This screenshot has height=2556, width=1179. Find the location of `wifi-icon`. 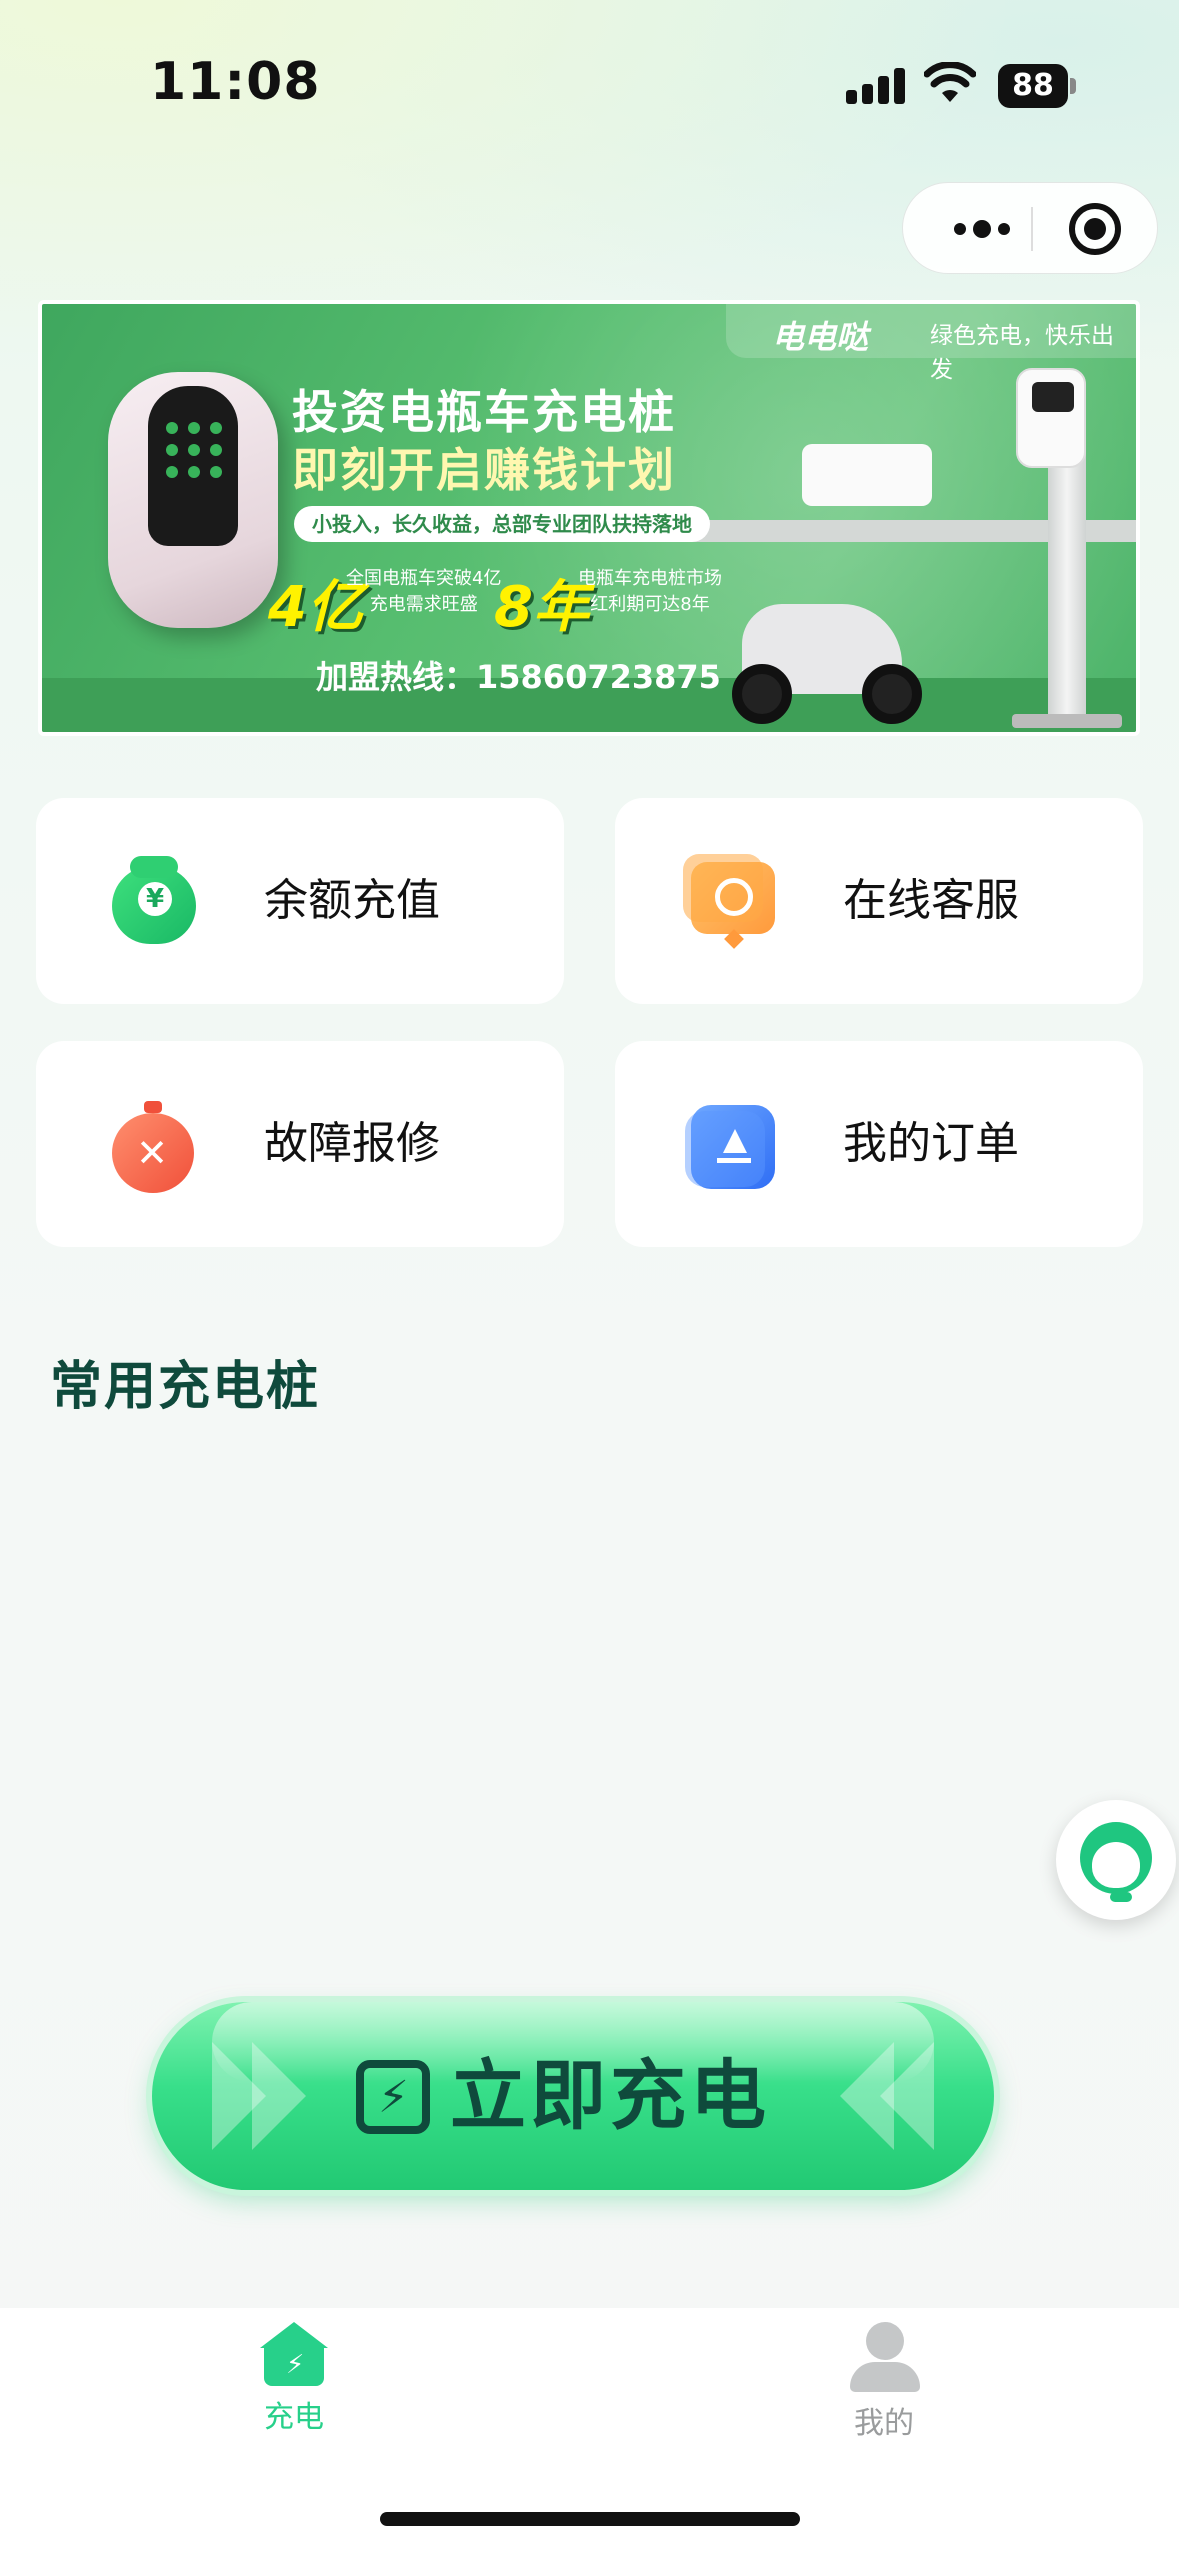

wifi-icon is located at coordinates (950, 82).